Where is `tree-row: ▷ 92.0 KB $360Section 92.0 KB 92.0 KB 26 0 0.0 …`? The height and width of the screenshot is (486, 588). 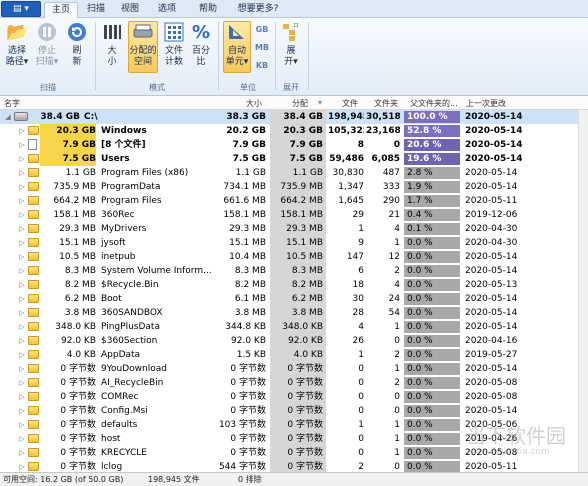 tree-row: ▷ 92.0 KB $360Section 92.0 KB 92.0 KB 26 0 0.0 … is located at coordinates (289, 341).